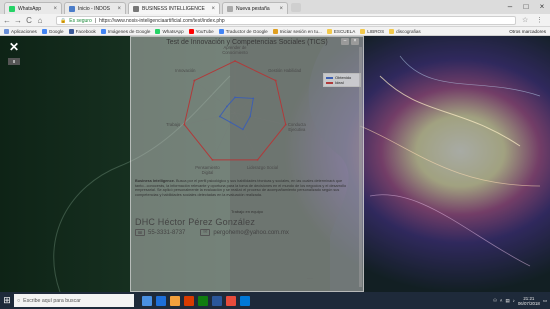  I want to click on forward-icon: →, so click(18, 20).